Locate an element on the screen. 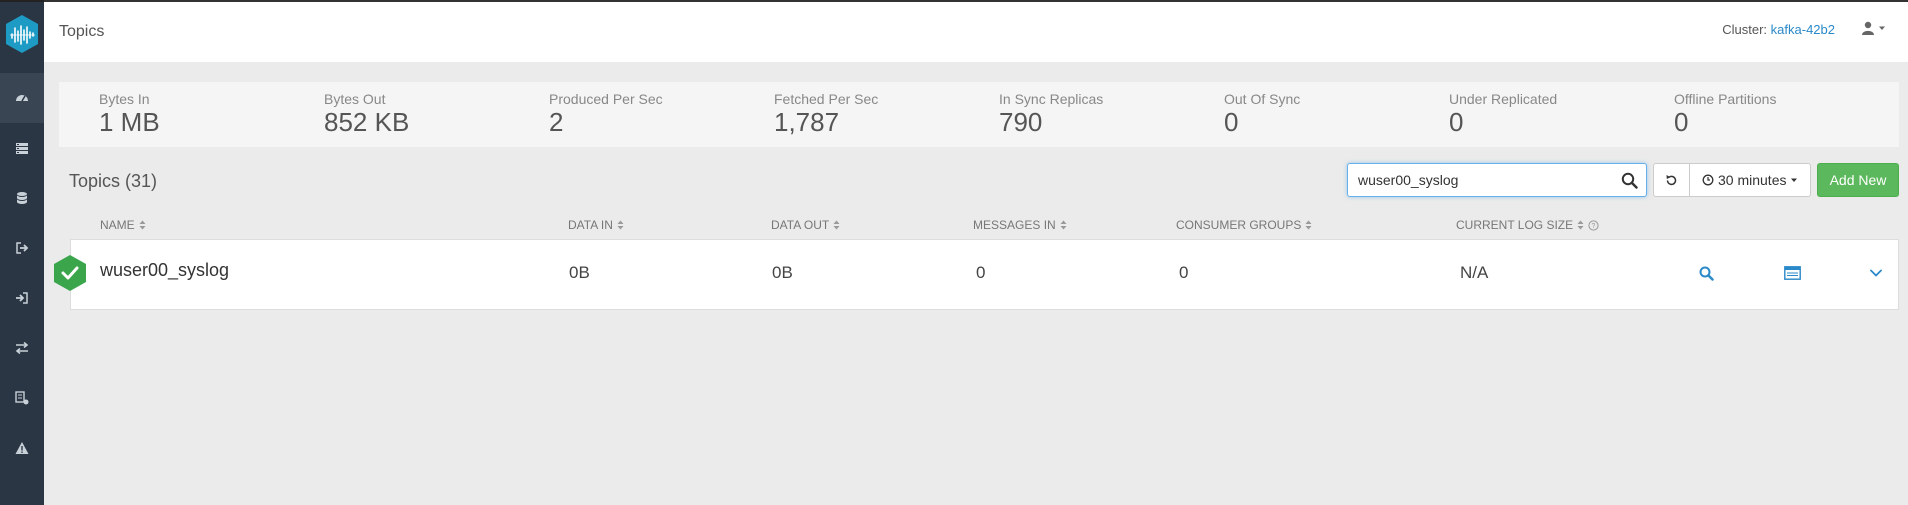 This screenshot has width=1908, height=505. search-button is located at coordinates (1629, 183).